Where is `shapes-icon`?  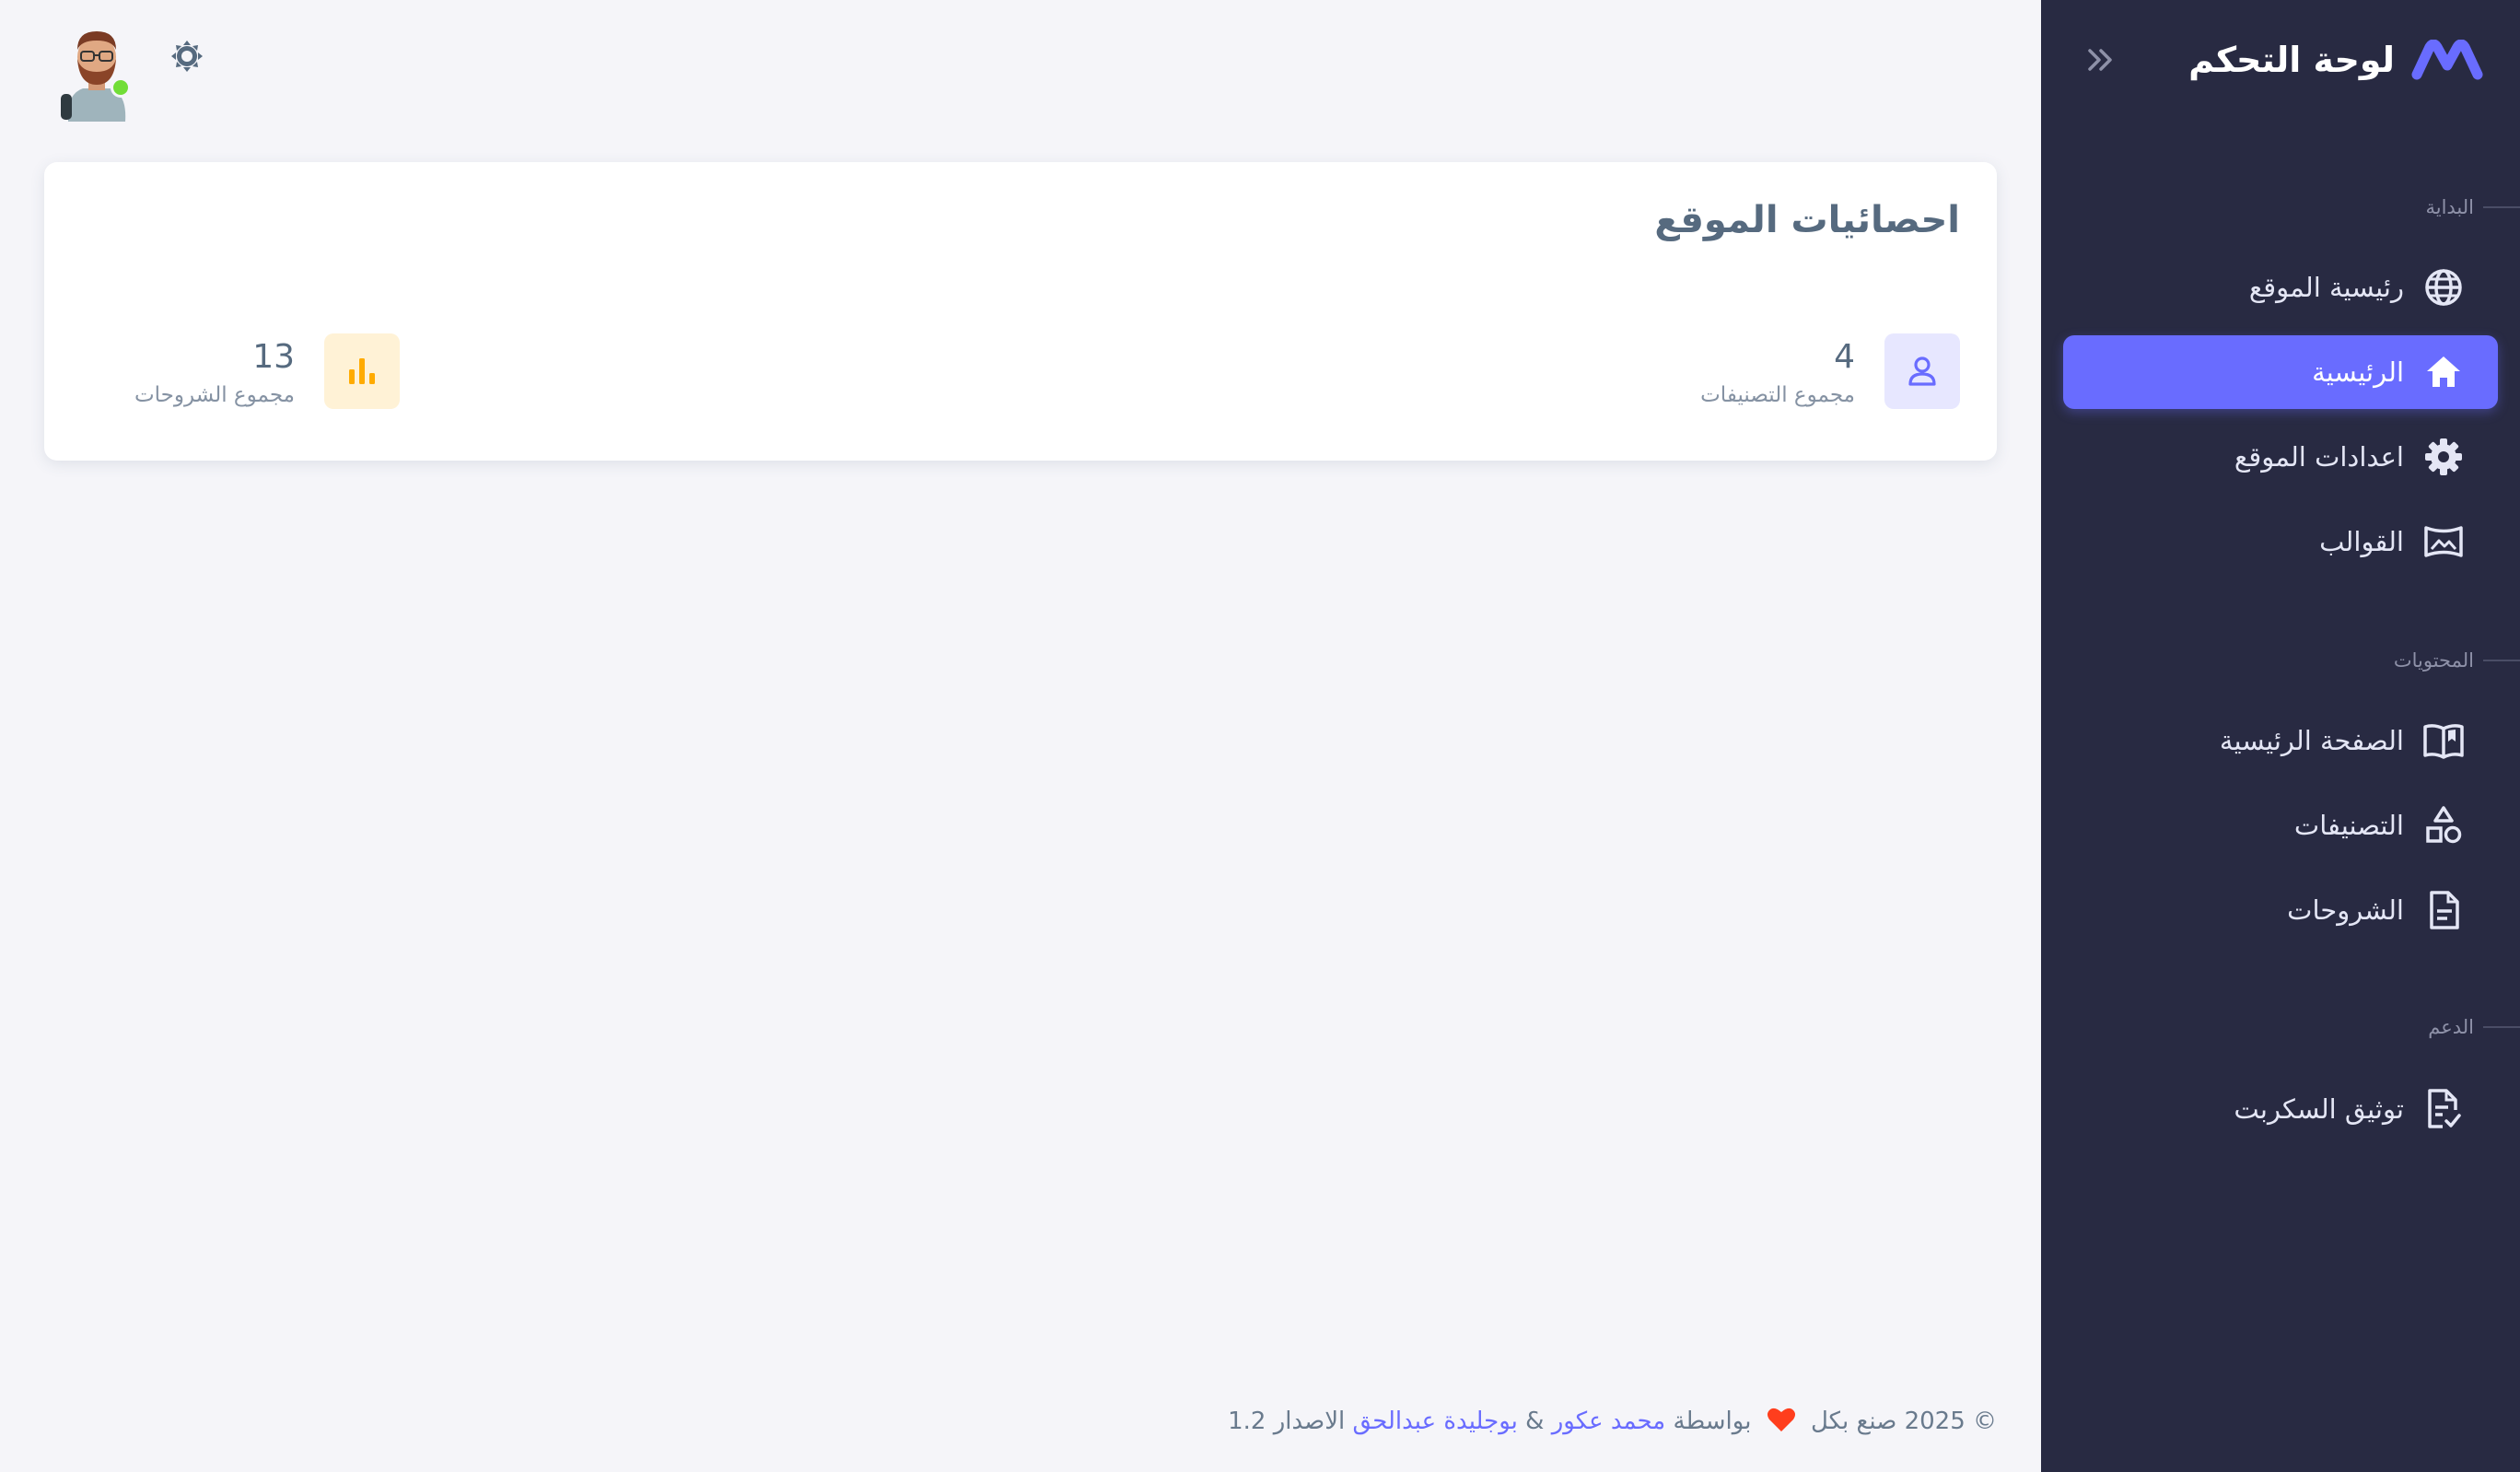
shapes-icon is located at coordinates (2443, 825).